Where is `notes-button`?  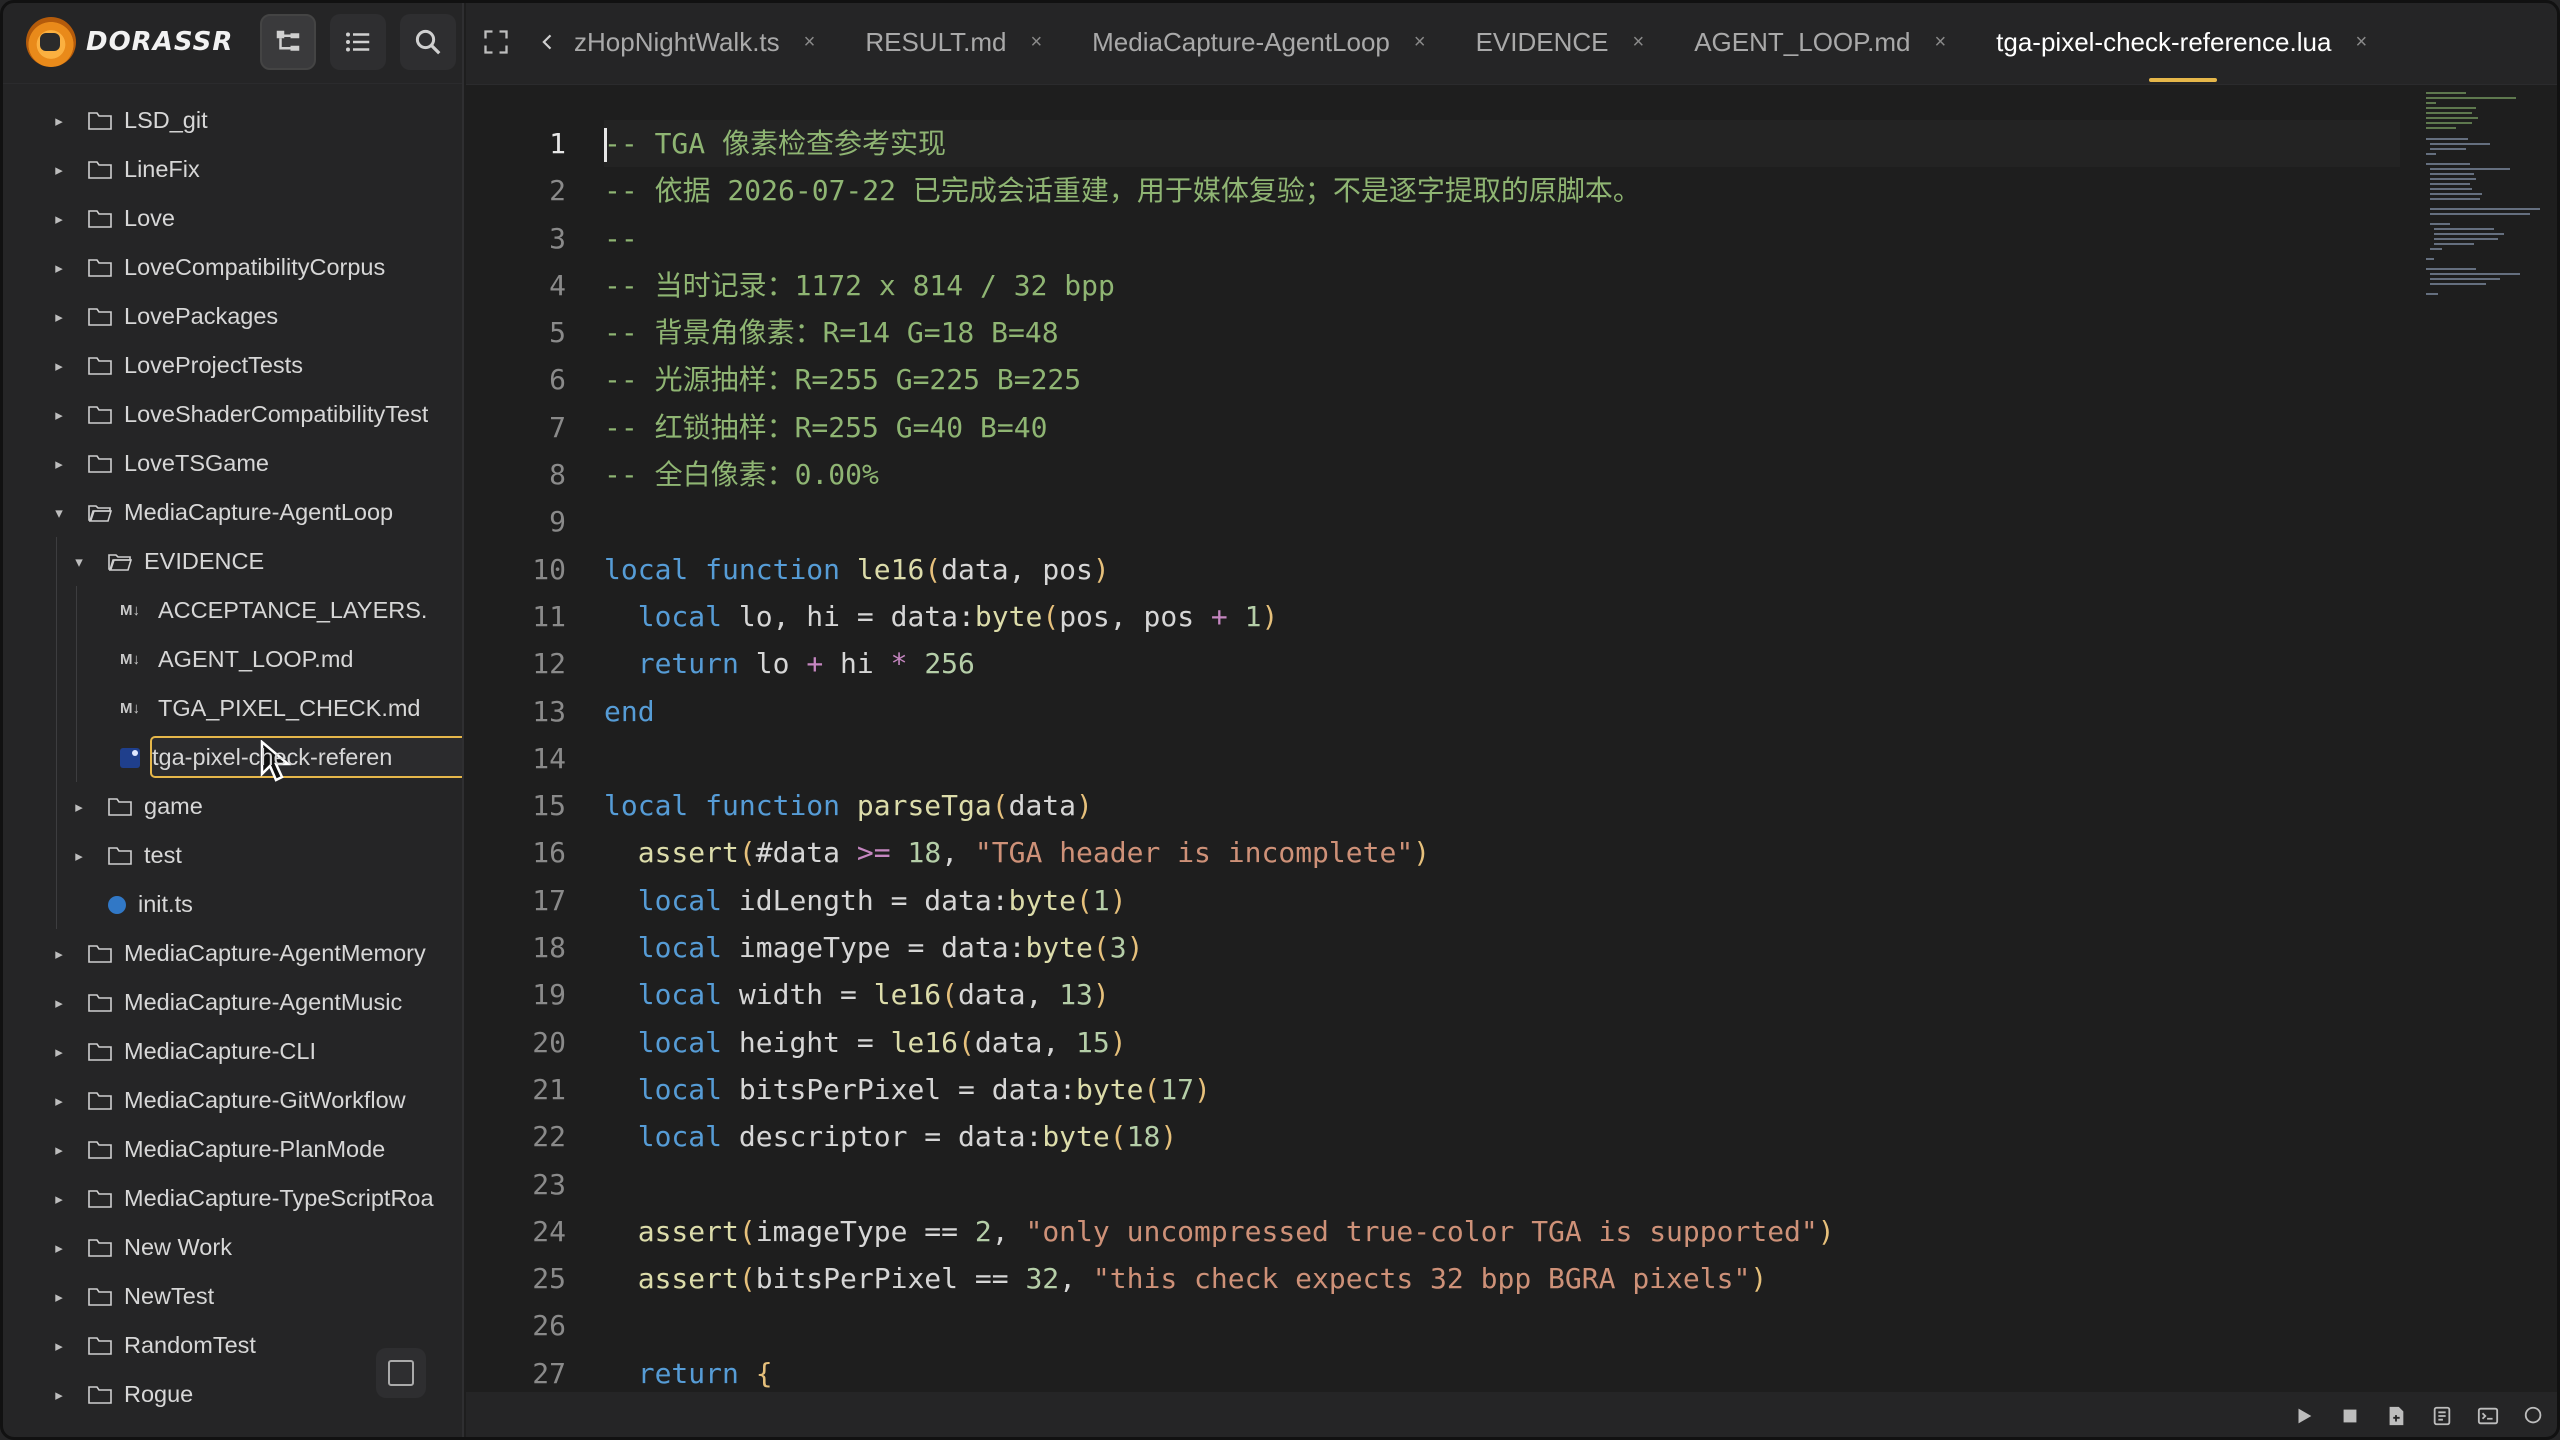
notes-button is located at coordinates (2442, 1416).